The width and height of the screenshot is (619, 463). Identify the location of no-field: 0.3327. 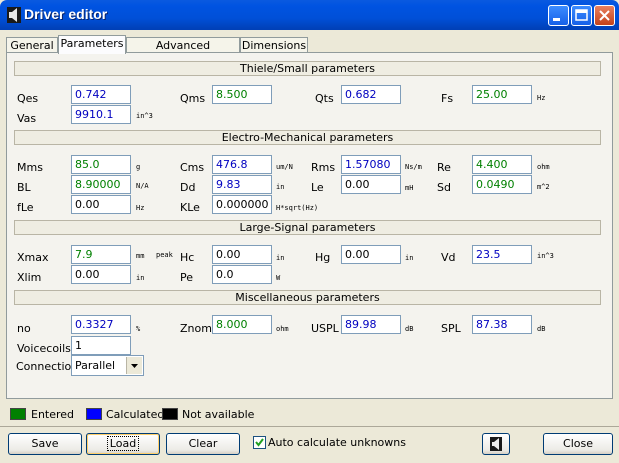
(101, 324).